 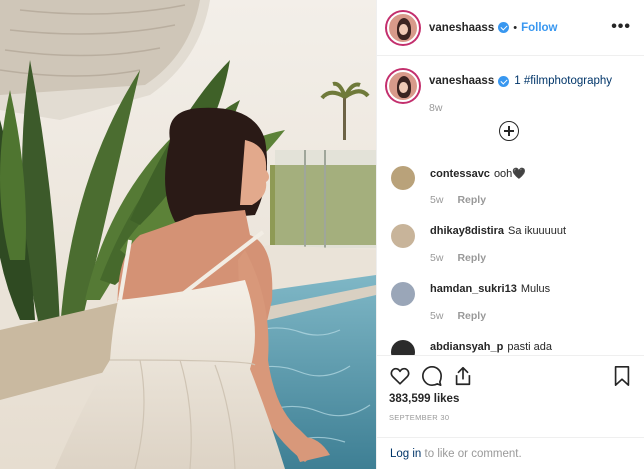 I want to click on caption-timestamp: 8w, so click(x=436, y=108).